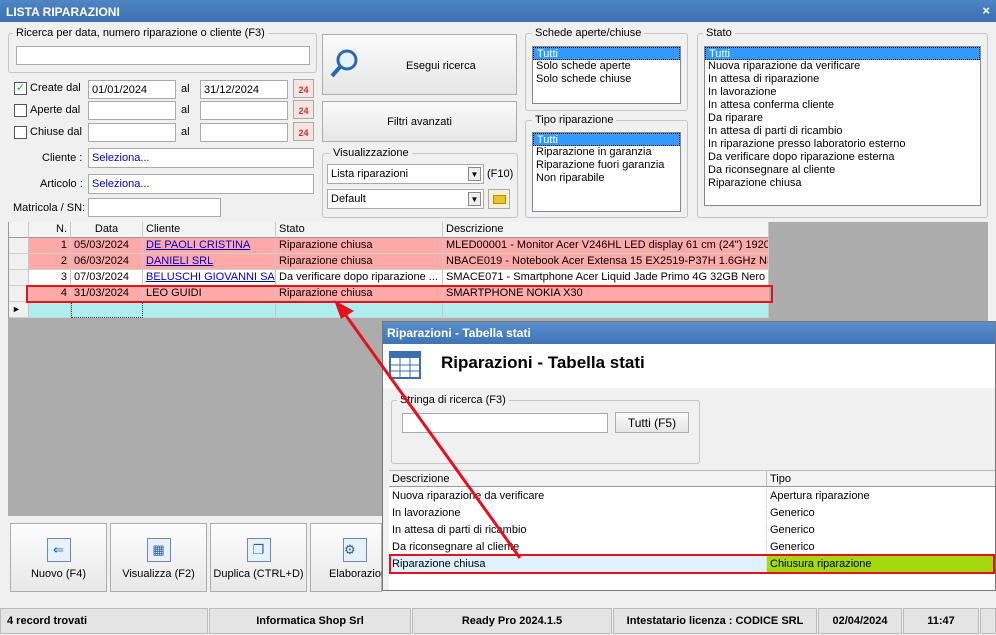 Image resolution: width=996 pixels, height=635 pixels. Describe the element at coordinates (163, 55) in the screenshot. I see `search-input` at that location.